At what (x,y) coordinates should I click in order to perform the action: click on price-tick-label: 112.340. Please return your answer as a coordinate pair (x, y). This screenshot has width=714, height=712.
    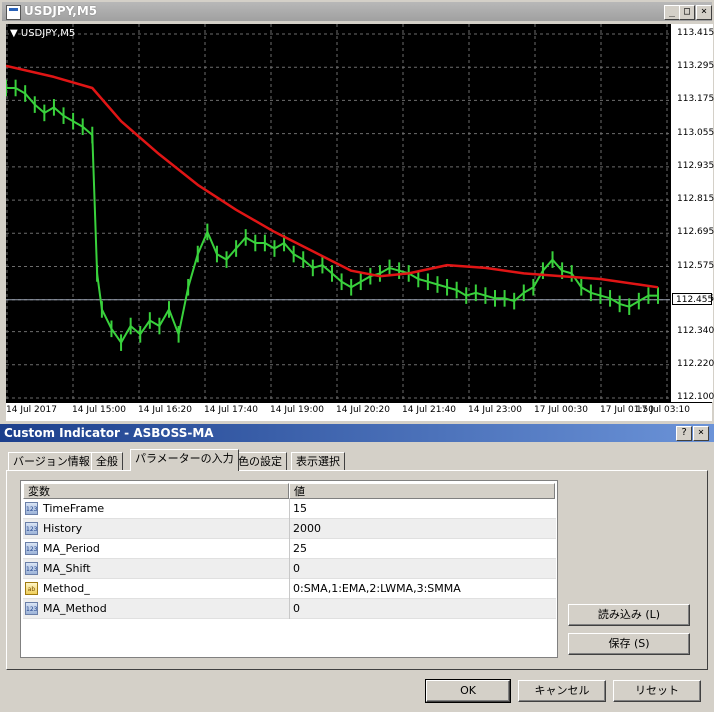
    Looking at the image, I should click on (695, 330).